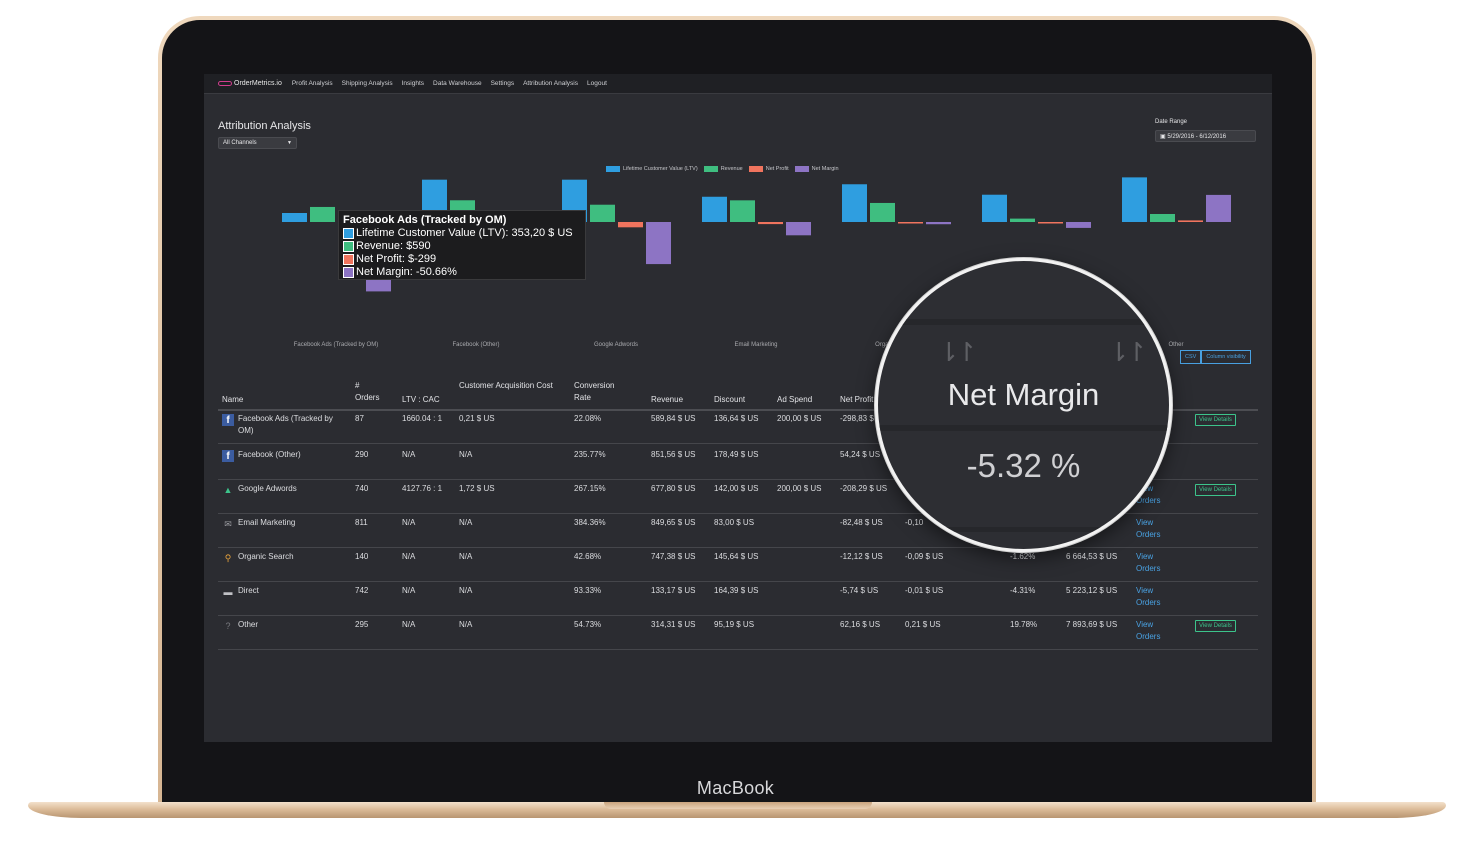 The height and width of the screenshot is (856, 1471). Describe the element at coordinates (1226, 357) in the screenshot. I see `column-visibility-button: Column visibility` at that location.